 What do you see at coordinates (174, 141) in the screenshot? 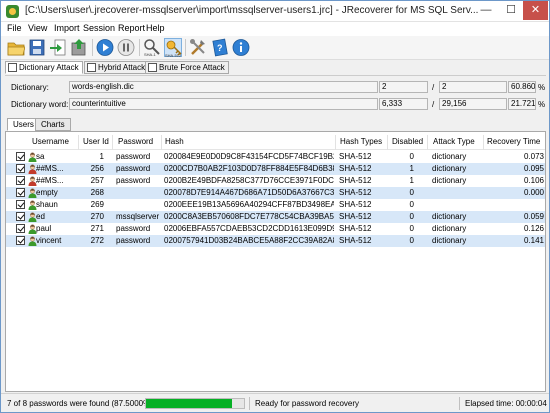
I see `header-hash: Hash` at bounding box center [174, 141].